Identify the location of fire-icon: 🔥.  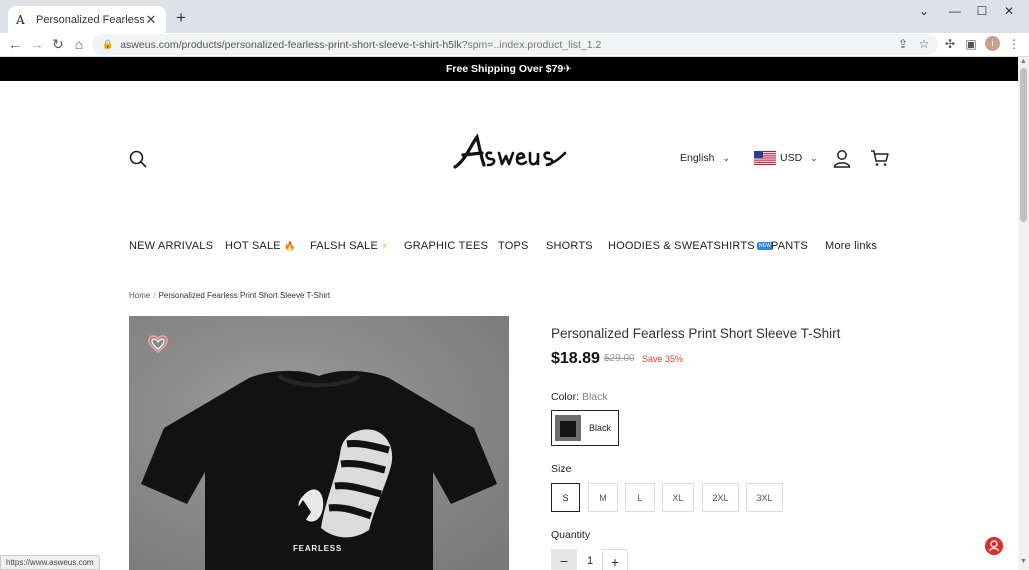
(290, 246).